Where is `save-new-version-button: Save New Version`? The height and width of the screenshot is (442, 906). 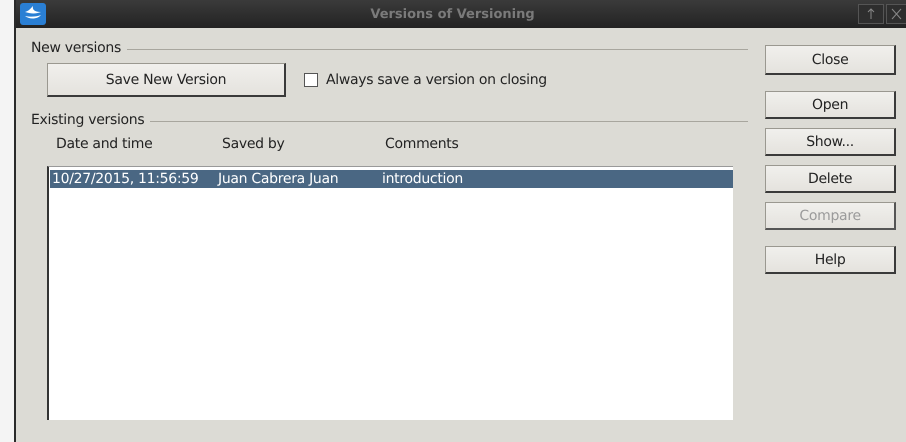
save-new-version-button: Save New Version is located at coordinates (166, 80).